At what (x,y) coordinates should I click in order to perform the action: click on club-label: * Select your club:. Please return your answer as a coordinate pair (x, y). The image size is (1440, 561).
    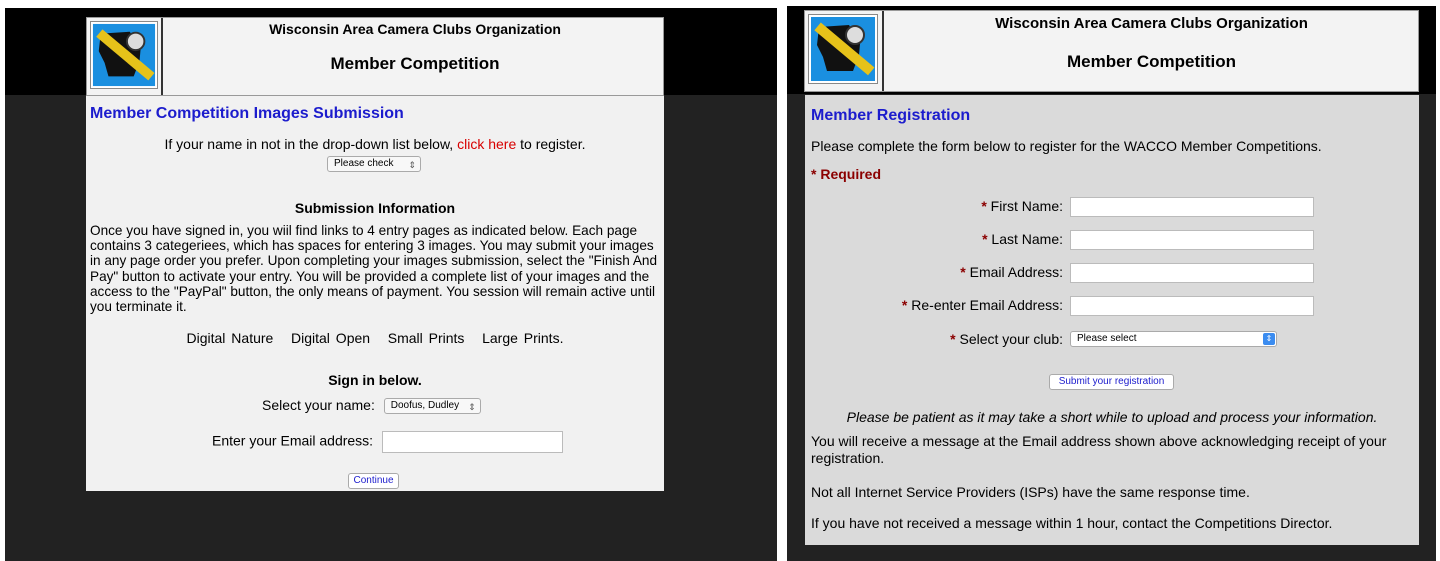
    Looking at the image, I should click on (1006, 339).